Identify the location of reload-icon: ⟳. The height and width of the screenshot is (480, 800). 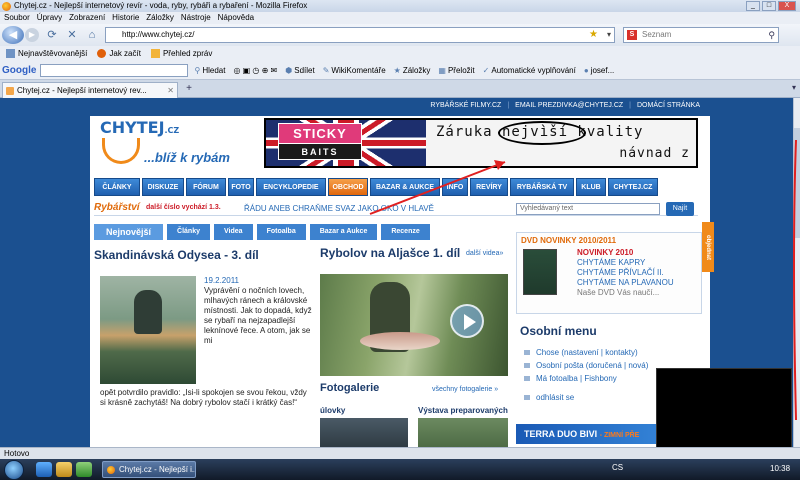
(52, 35).